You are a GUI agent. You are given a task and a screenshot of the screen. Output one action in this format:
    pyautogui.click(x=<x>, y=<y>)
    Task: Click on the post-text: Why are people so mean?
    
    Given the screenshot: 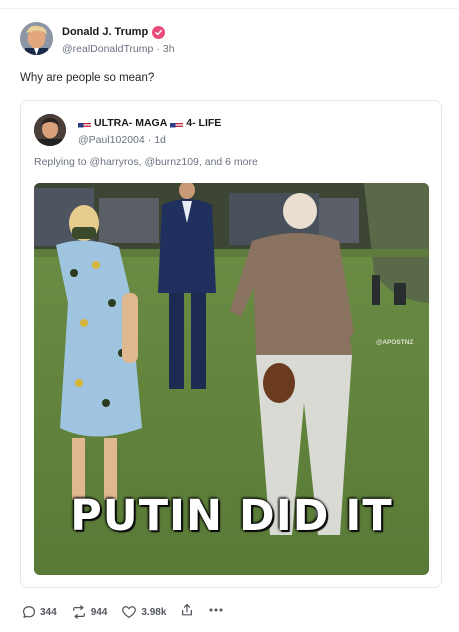 What is the action you would take?
    pyautogui.click(x=87, y=78)
    